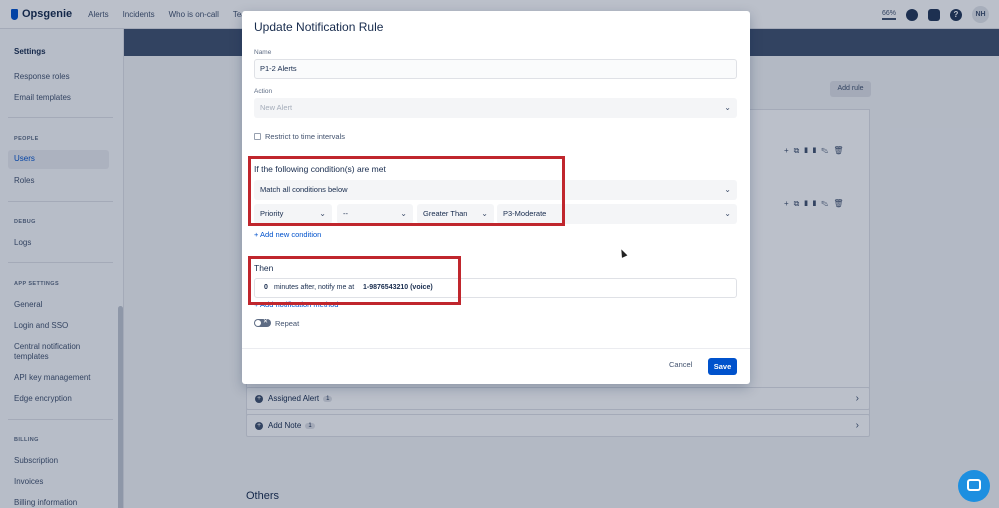 Image resolution: width=999 pixels, height=508 pixels. What do you see at coordinates (287, 323) in the screenshot?
I see `repeat-label: Repeat` at bounding box center [287, 323].